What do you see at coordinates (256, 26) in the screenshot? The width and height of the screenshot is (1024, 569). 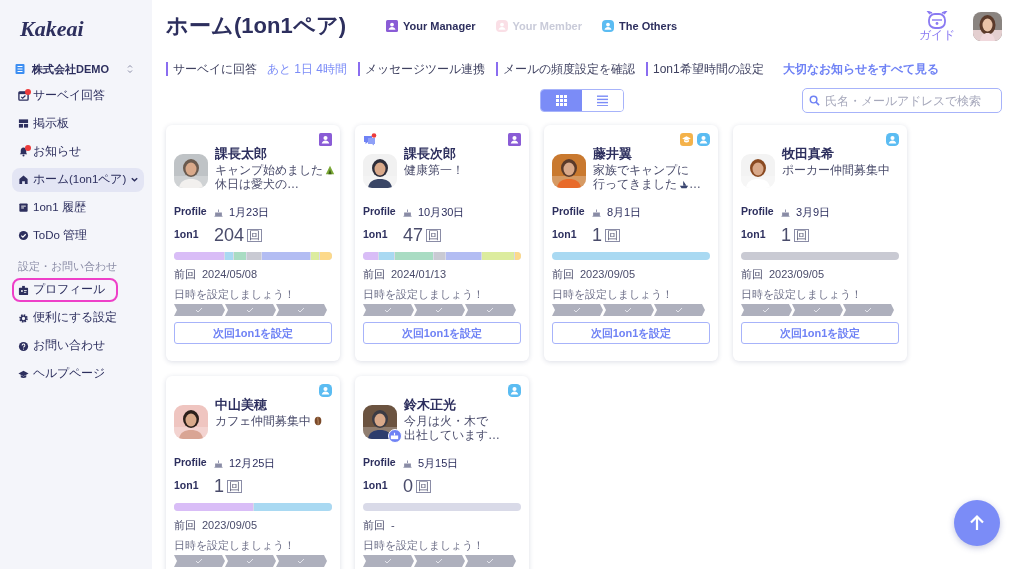 I see `page-title: ホーム(1on1ペア)` at bounding box center [256, 26].